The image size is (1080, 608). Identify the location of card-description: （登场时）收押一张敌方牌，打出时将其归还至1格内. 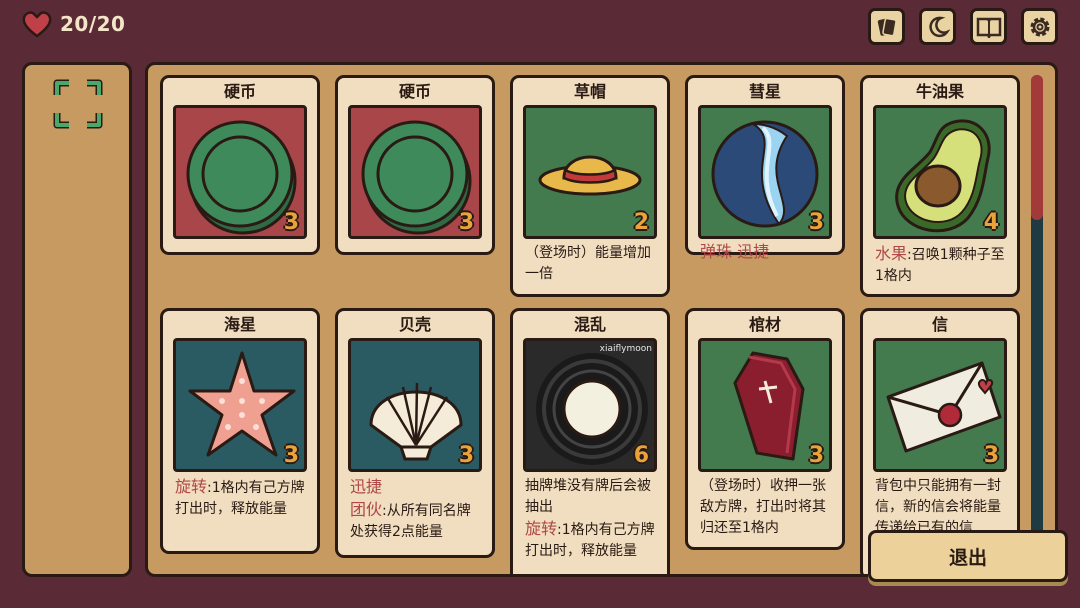
(763, 507).